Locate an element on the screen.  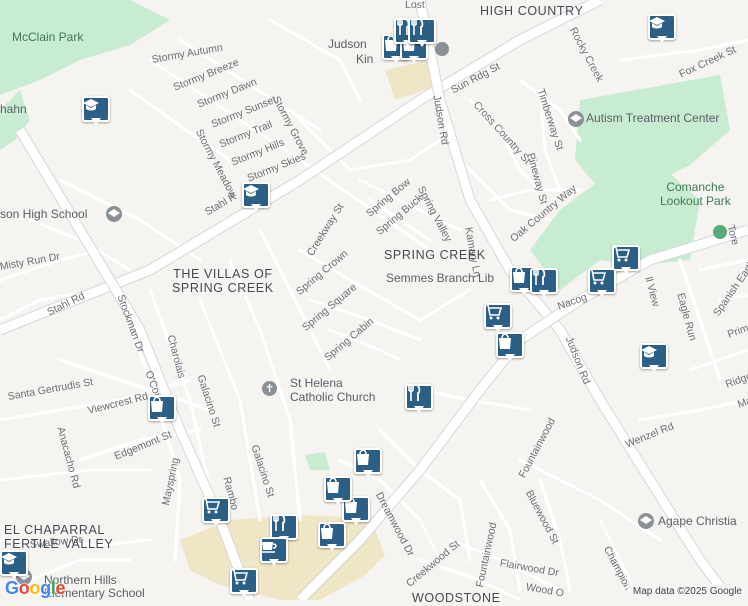
map-attribution: Map data ©2025 Google is located at coordinates (687, 592).